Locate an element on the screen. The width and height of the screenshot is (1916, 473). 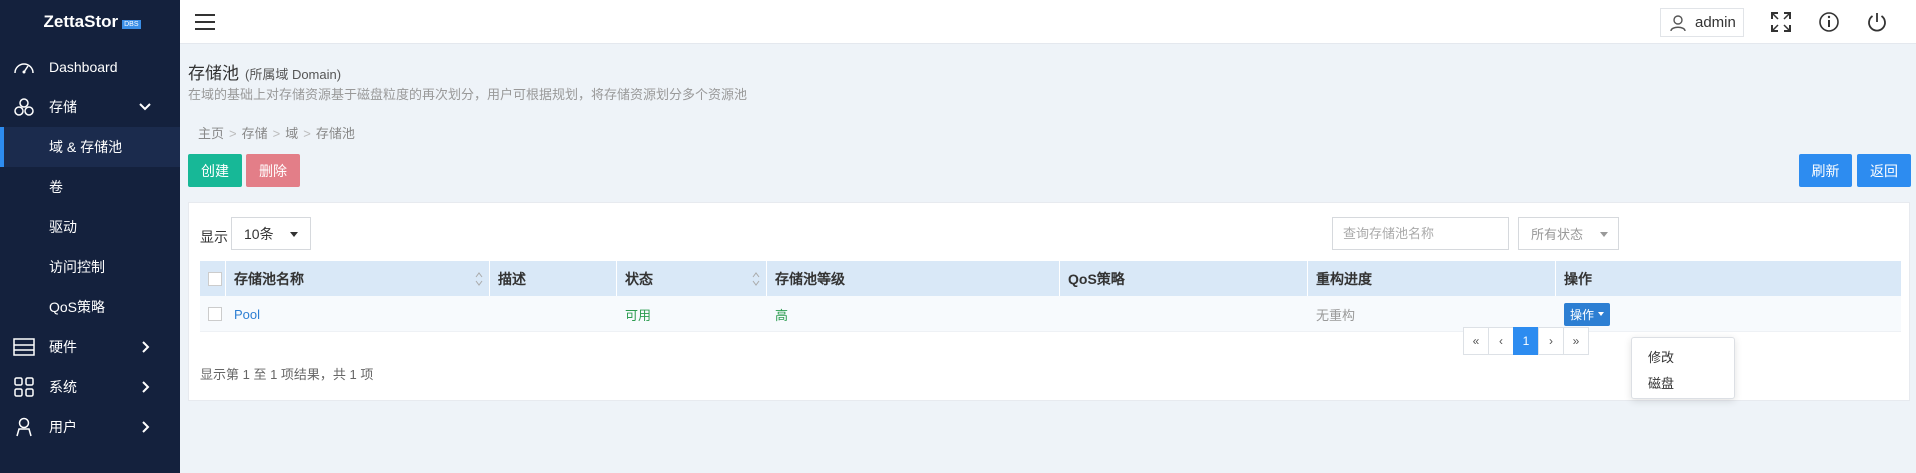
row-actions-label: 操作 is located at coordinates (1582, 314).